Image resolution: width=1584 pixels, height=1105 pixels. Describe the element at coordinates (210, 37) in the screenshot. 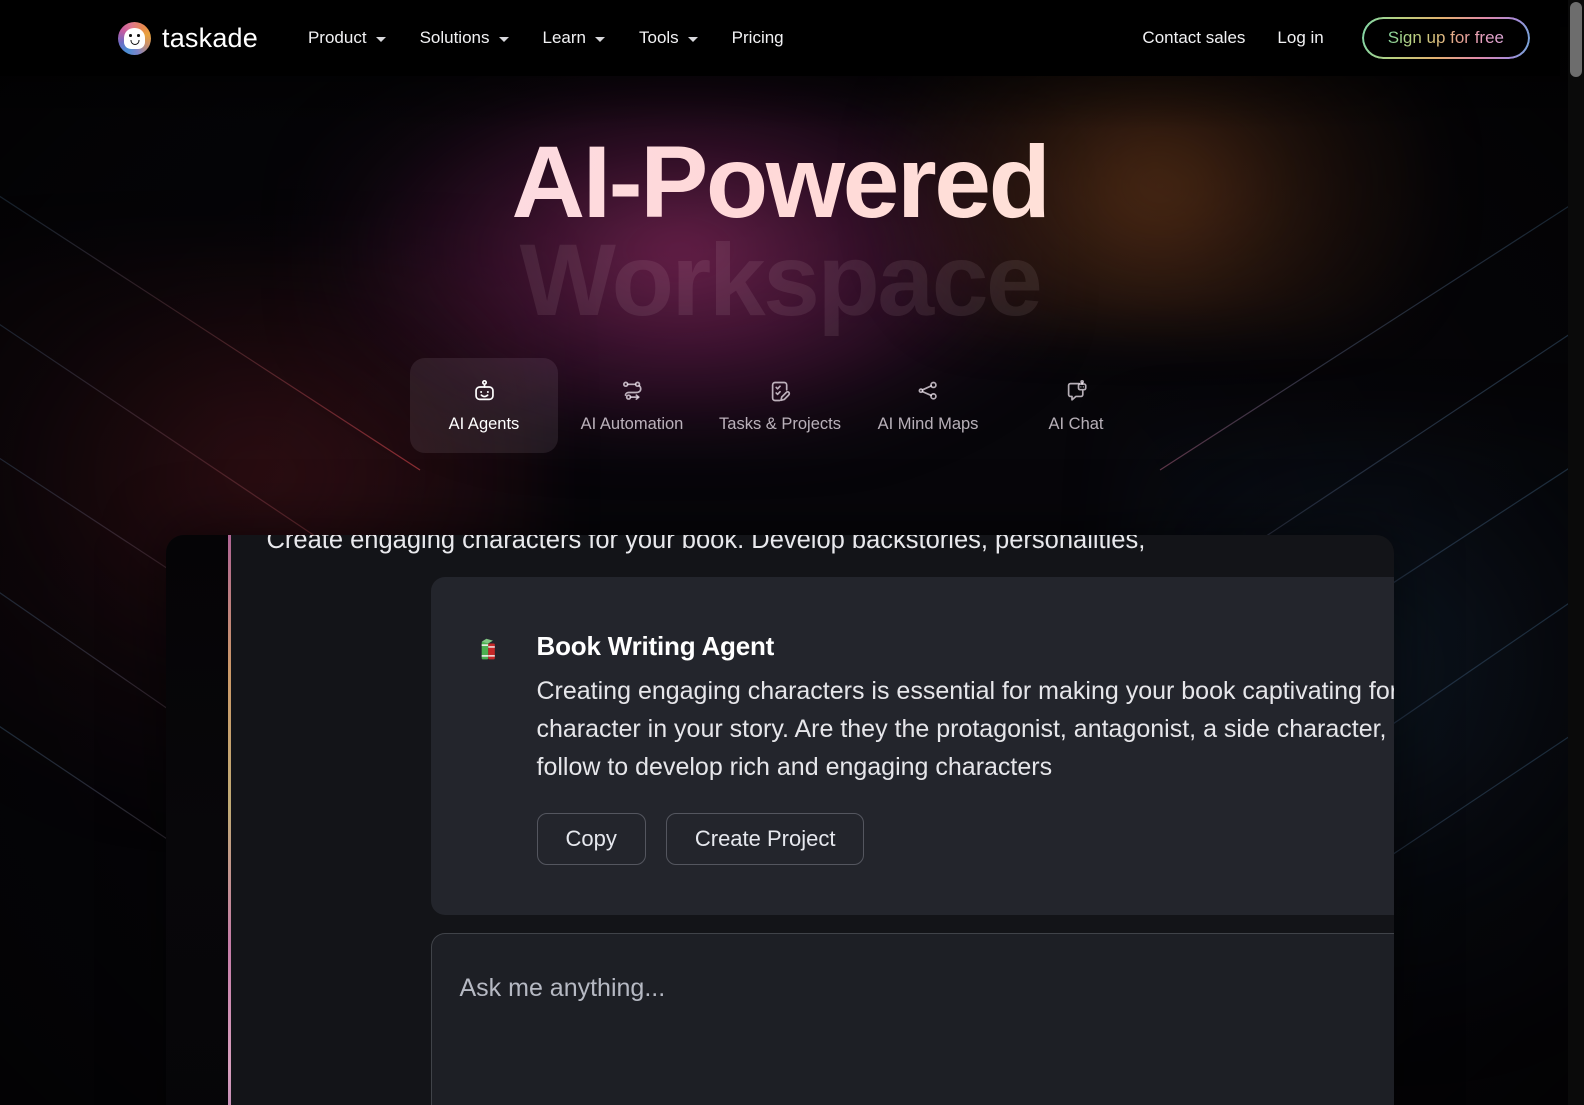

I see `brand-name: taskade` at that location.